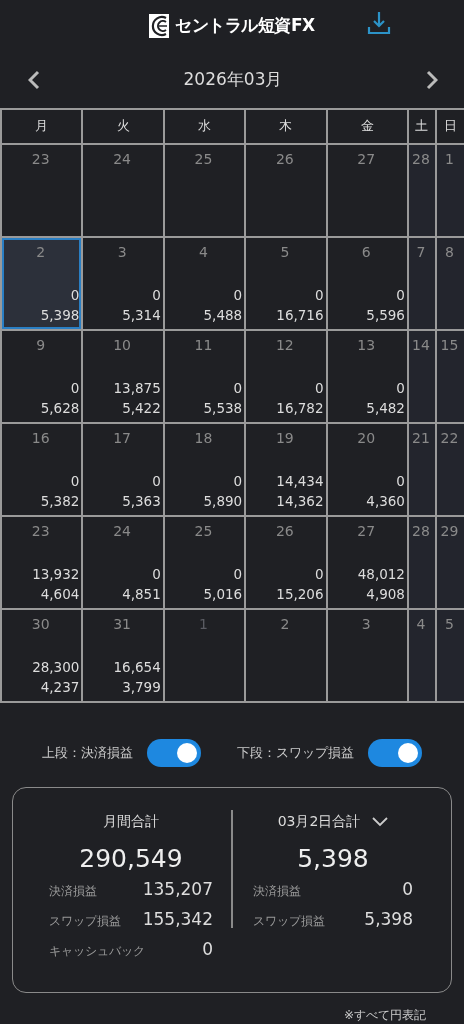 This screenshot has width=464, height=1024. Describe the element at coordinates (380, 821) in the screenshot. I see `chevron-down-icon` at that location.